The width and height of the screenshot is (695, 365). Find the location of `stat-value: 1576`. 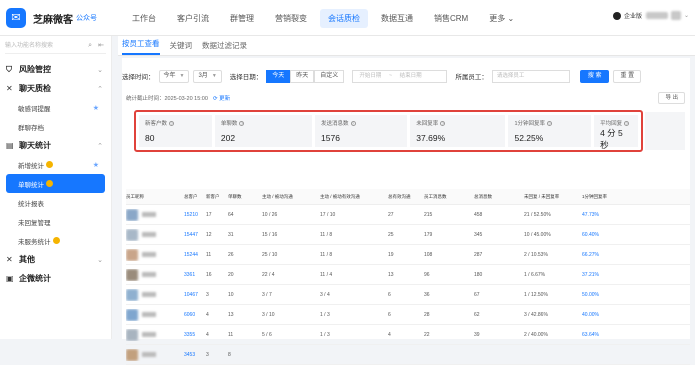

stat-value: 1576 is located at coordinates (330, 138).